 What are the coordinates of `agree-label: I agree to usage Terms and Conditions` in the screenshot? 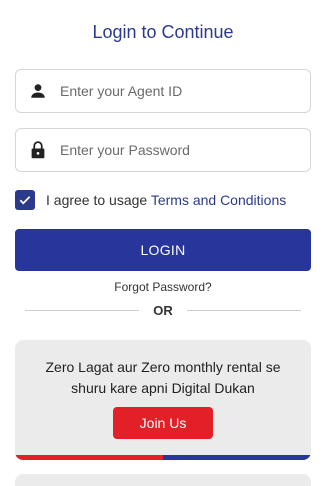 It's located at (166, 200).